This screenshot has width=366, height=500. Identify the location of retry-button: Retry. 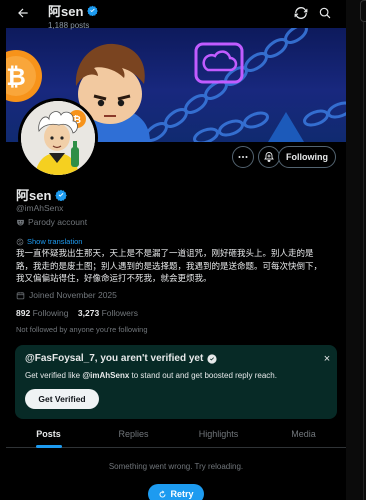
(176, 492).